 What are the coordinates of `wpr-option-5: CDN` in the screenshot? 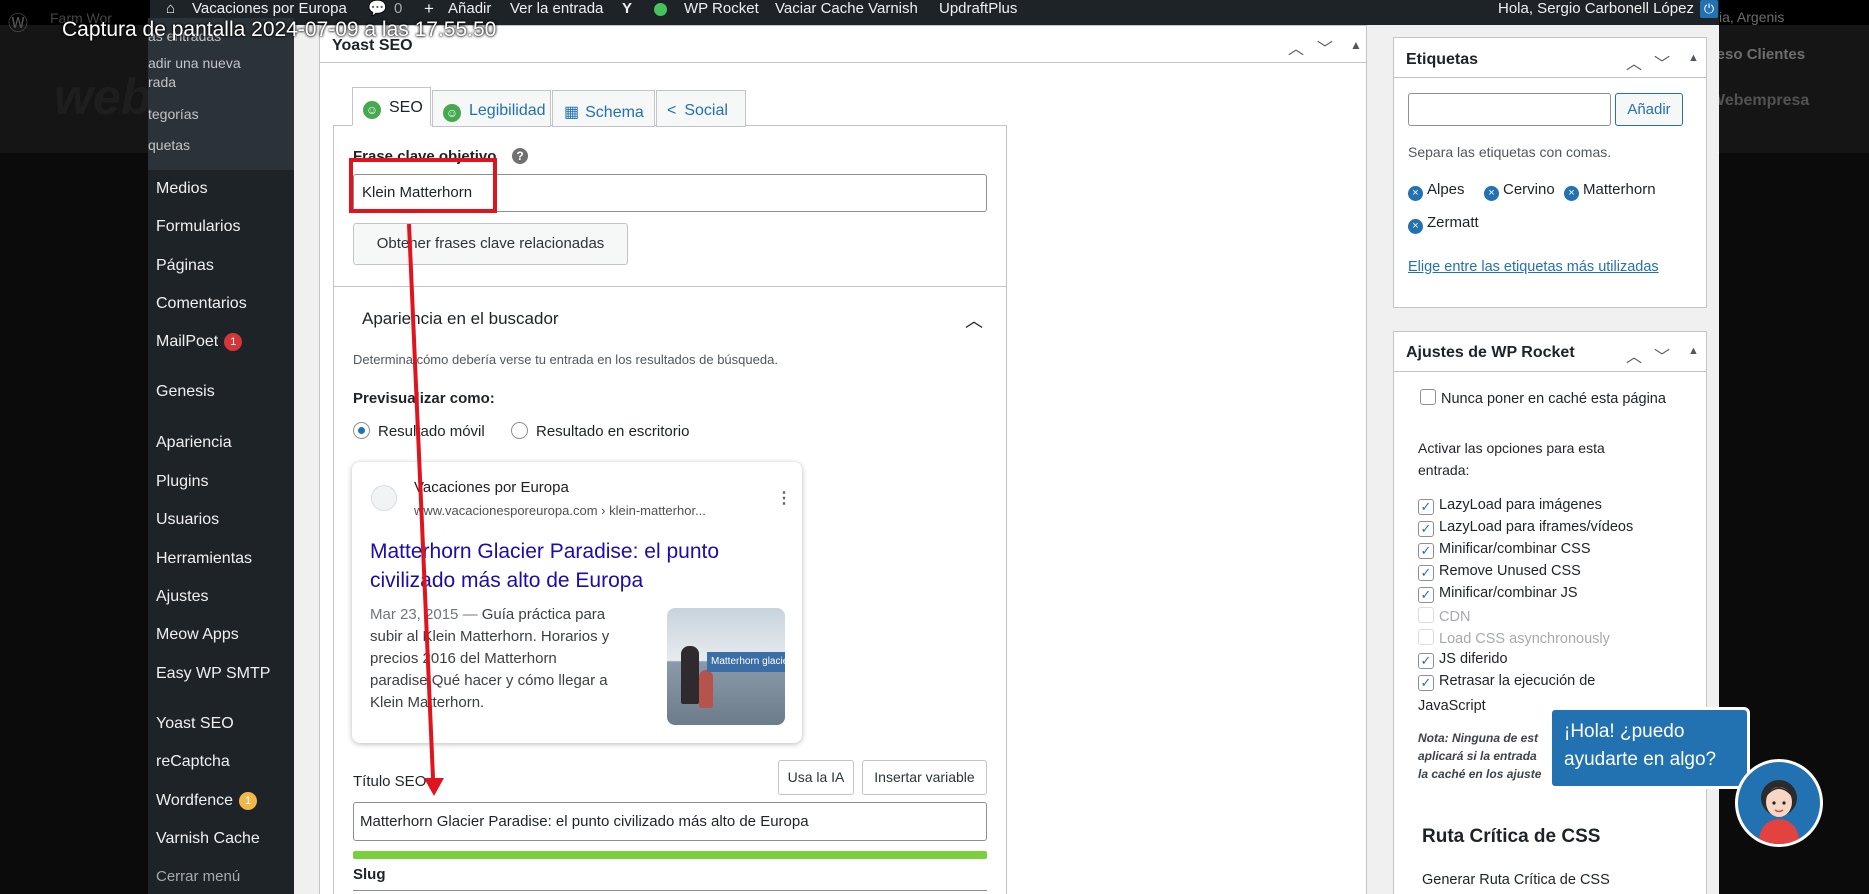 It's located at (1444, 616).